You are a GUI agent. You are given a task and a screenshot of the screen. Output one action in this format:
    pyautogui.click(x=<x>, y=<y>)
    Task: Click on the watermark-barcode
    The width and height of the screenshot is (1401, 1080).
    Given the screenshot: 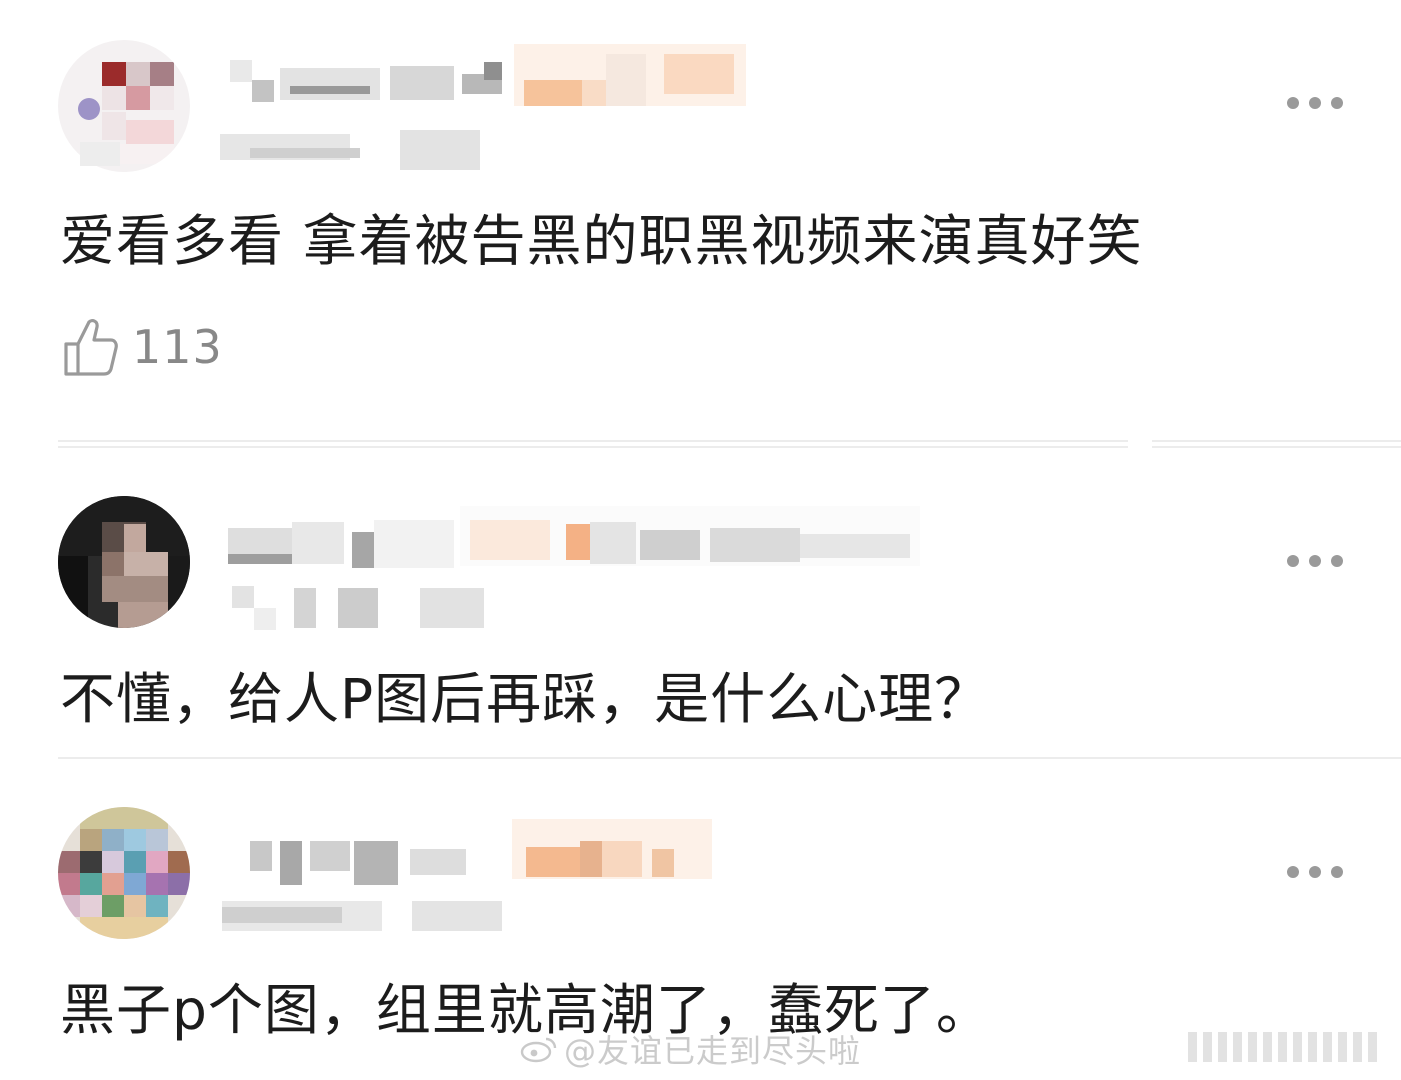 What is the action you would take?
    pyautogui.click(x=1282, y=1047)
    